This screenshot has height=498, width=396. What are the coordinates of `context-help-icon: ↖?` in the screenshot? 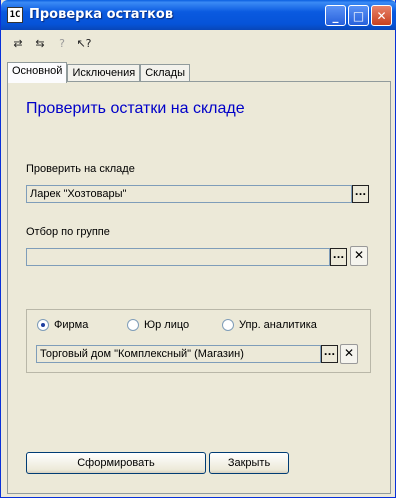 It's located at (84, 43).